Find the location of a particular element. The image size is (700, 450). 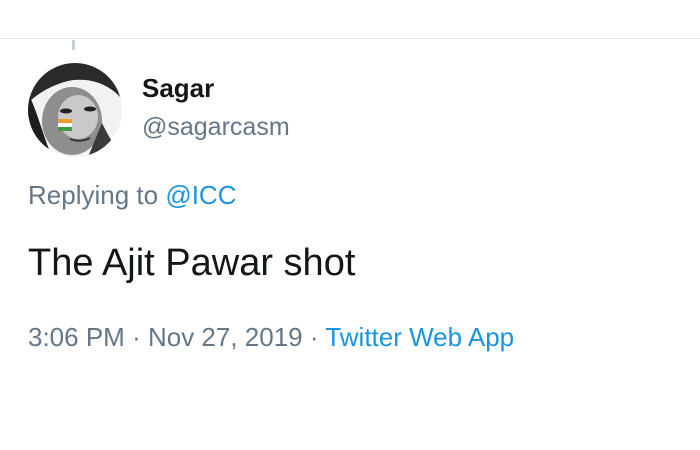

avatar is located at coordinates (75, 110).